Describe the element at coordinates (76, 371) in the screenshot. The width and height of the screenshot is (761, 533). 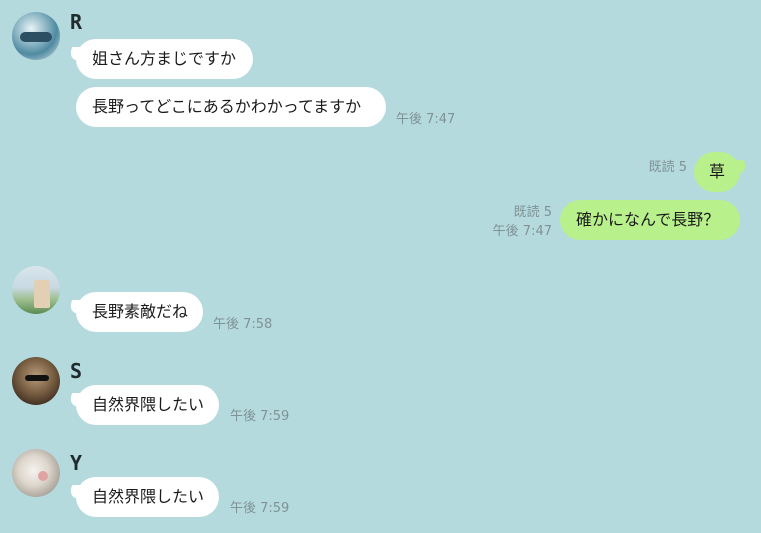
I see `sender-name-s: S` at that location.